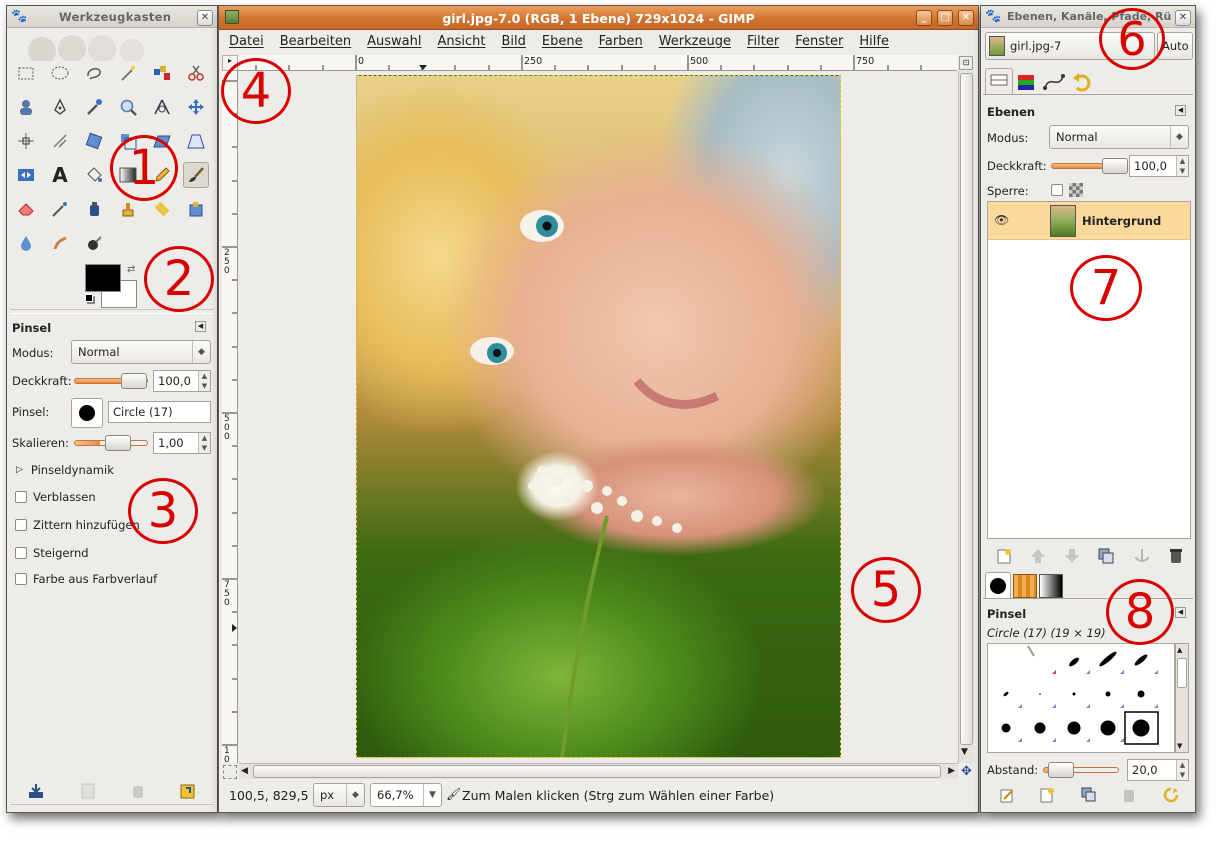 The width and height of the screenshot is (1227, 844). What do you see at coordinates (111, 443) in the screenshot?
I see `scale-slider` at bounding box center [111, 443].